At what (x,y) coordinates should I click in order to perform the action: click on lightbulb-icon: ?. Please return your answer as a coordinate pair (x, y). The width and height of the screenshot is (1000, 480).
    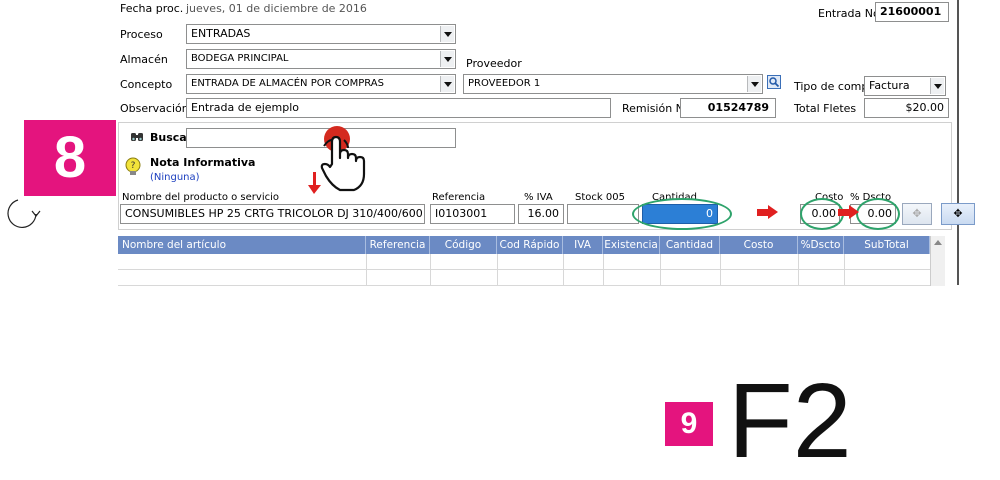
    Looking at the image, I should click on (133, 168).